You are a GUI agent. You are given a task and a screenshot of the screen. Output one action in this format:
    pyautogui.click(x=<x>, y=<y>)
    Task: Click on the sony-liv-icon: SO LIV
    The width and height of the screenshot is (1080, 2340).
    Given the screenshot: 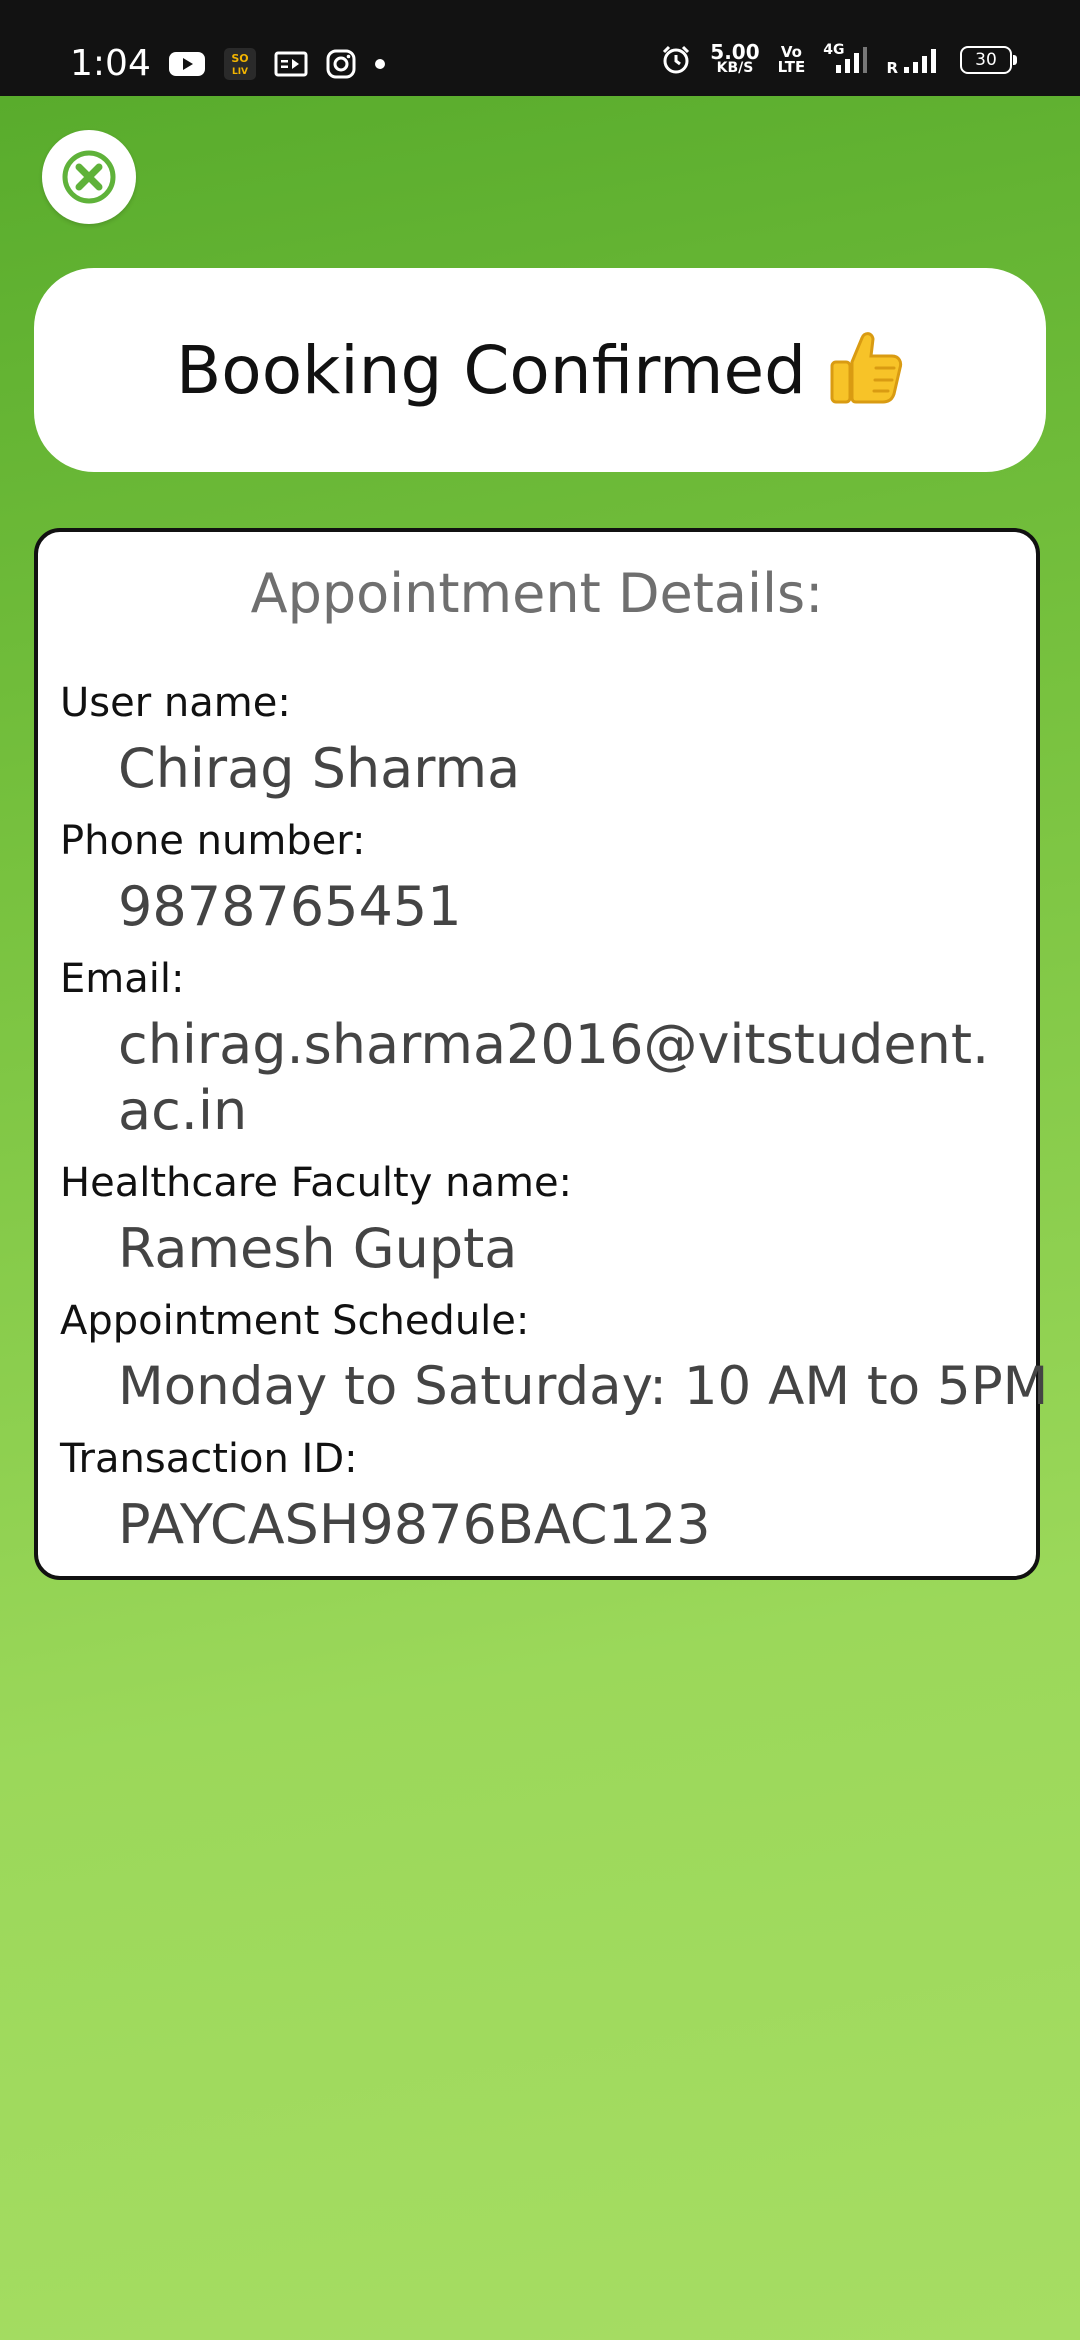 What is the action you would take?
    pyautogui.click(x=240, y=64)
    